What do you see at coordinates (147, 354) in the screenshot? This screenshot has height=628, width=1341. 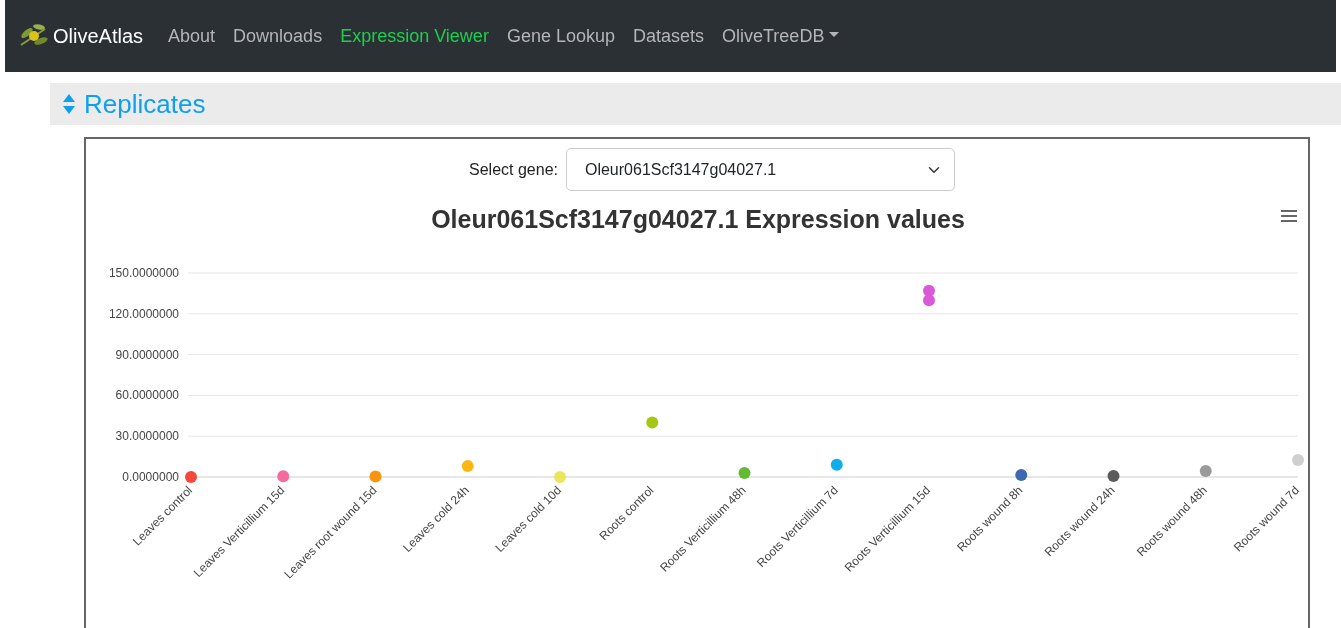 I see `y-axis-label: 90.0000000` at bounding box center [147, 354].